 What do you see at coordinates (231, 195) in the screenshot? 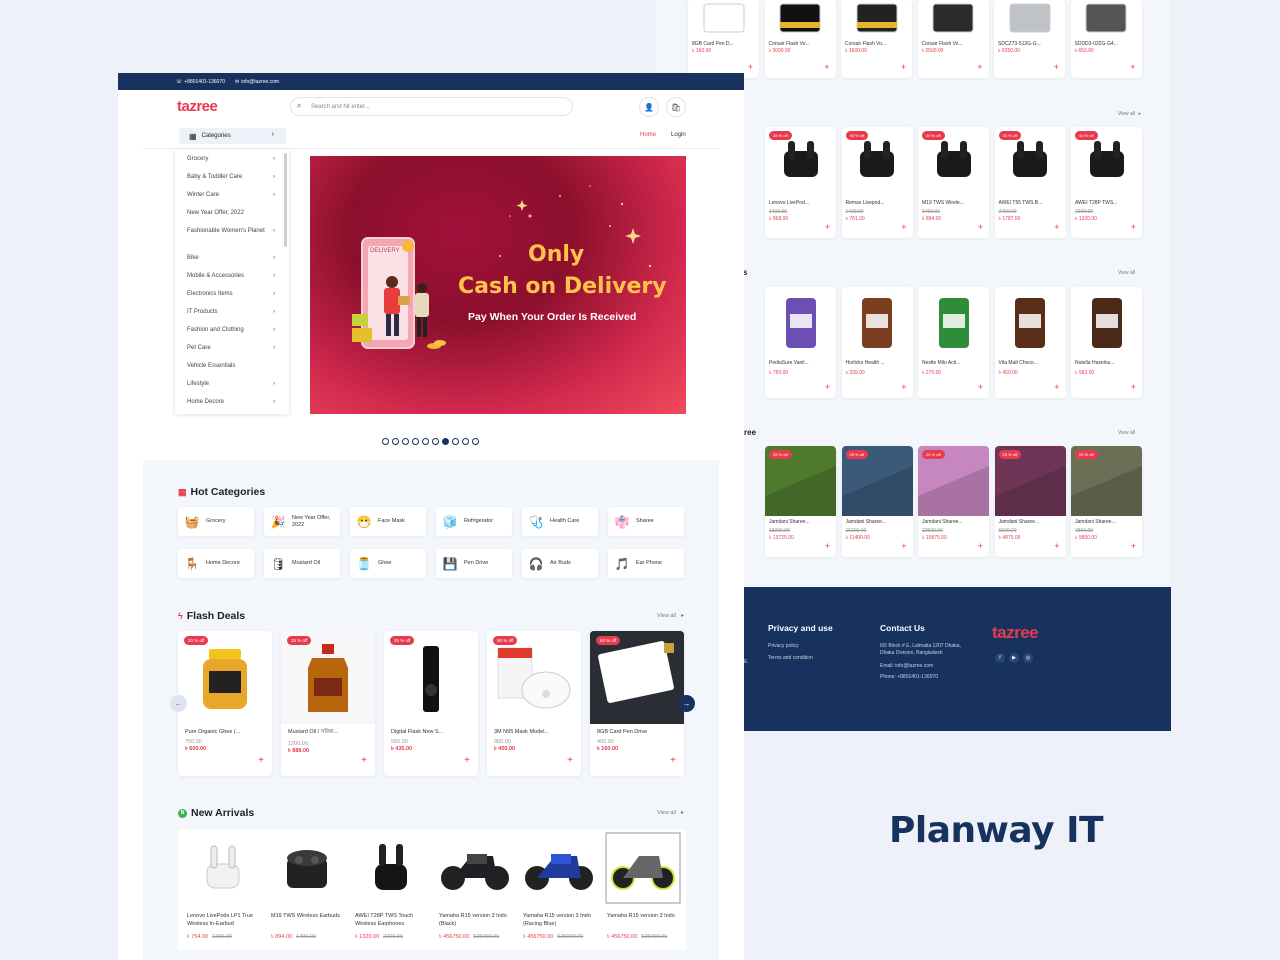
I see `sidebar-item: Winter Care ›` at bounding box center [231, 195].